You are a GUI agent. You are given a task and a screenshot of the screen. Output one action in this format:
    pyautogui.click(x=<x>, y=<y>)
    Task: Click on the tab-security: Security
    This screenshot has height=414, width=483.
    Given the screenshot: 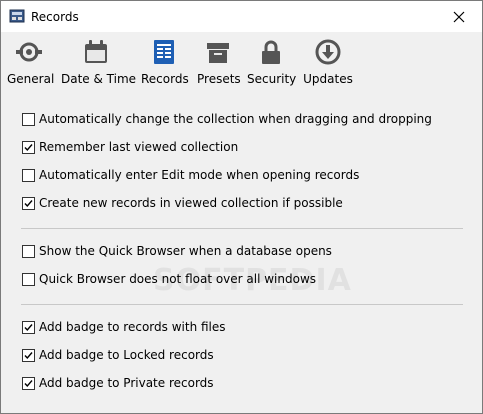 What is the action you would take?
    pyautogui.click(x=272, y=64)
    